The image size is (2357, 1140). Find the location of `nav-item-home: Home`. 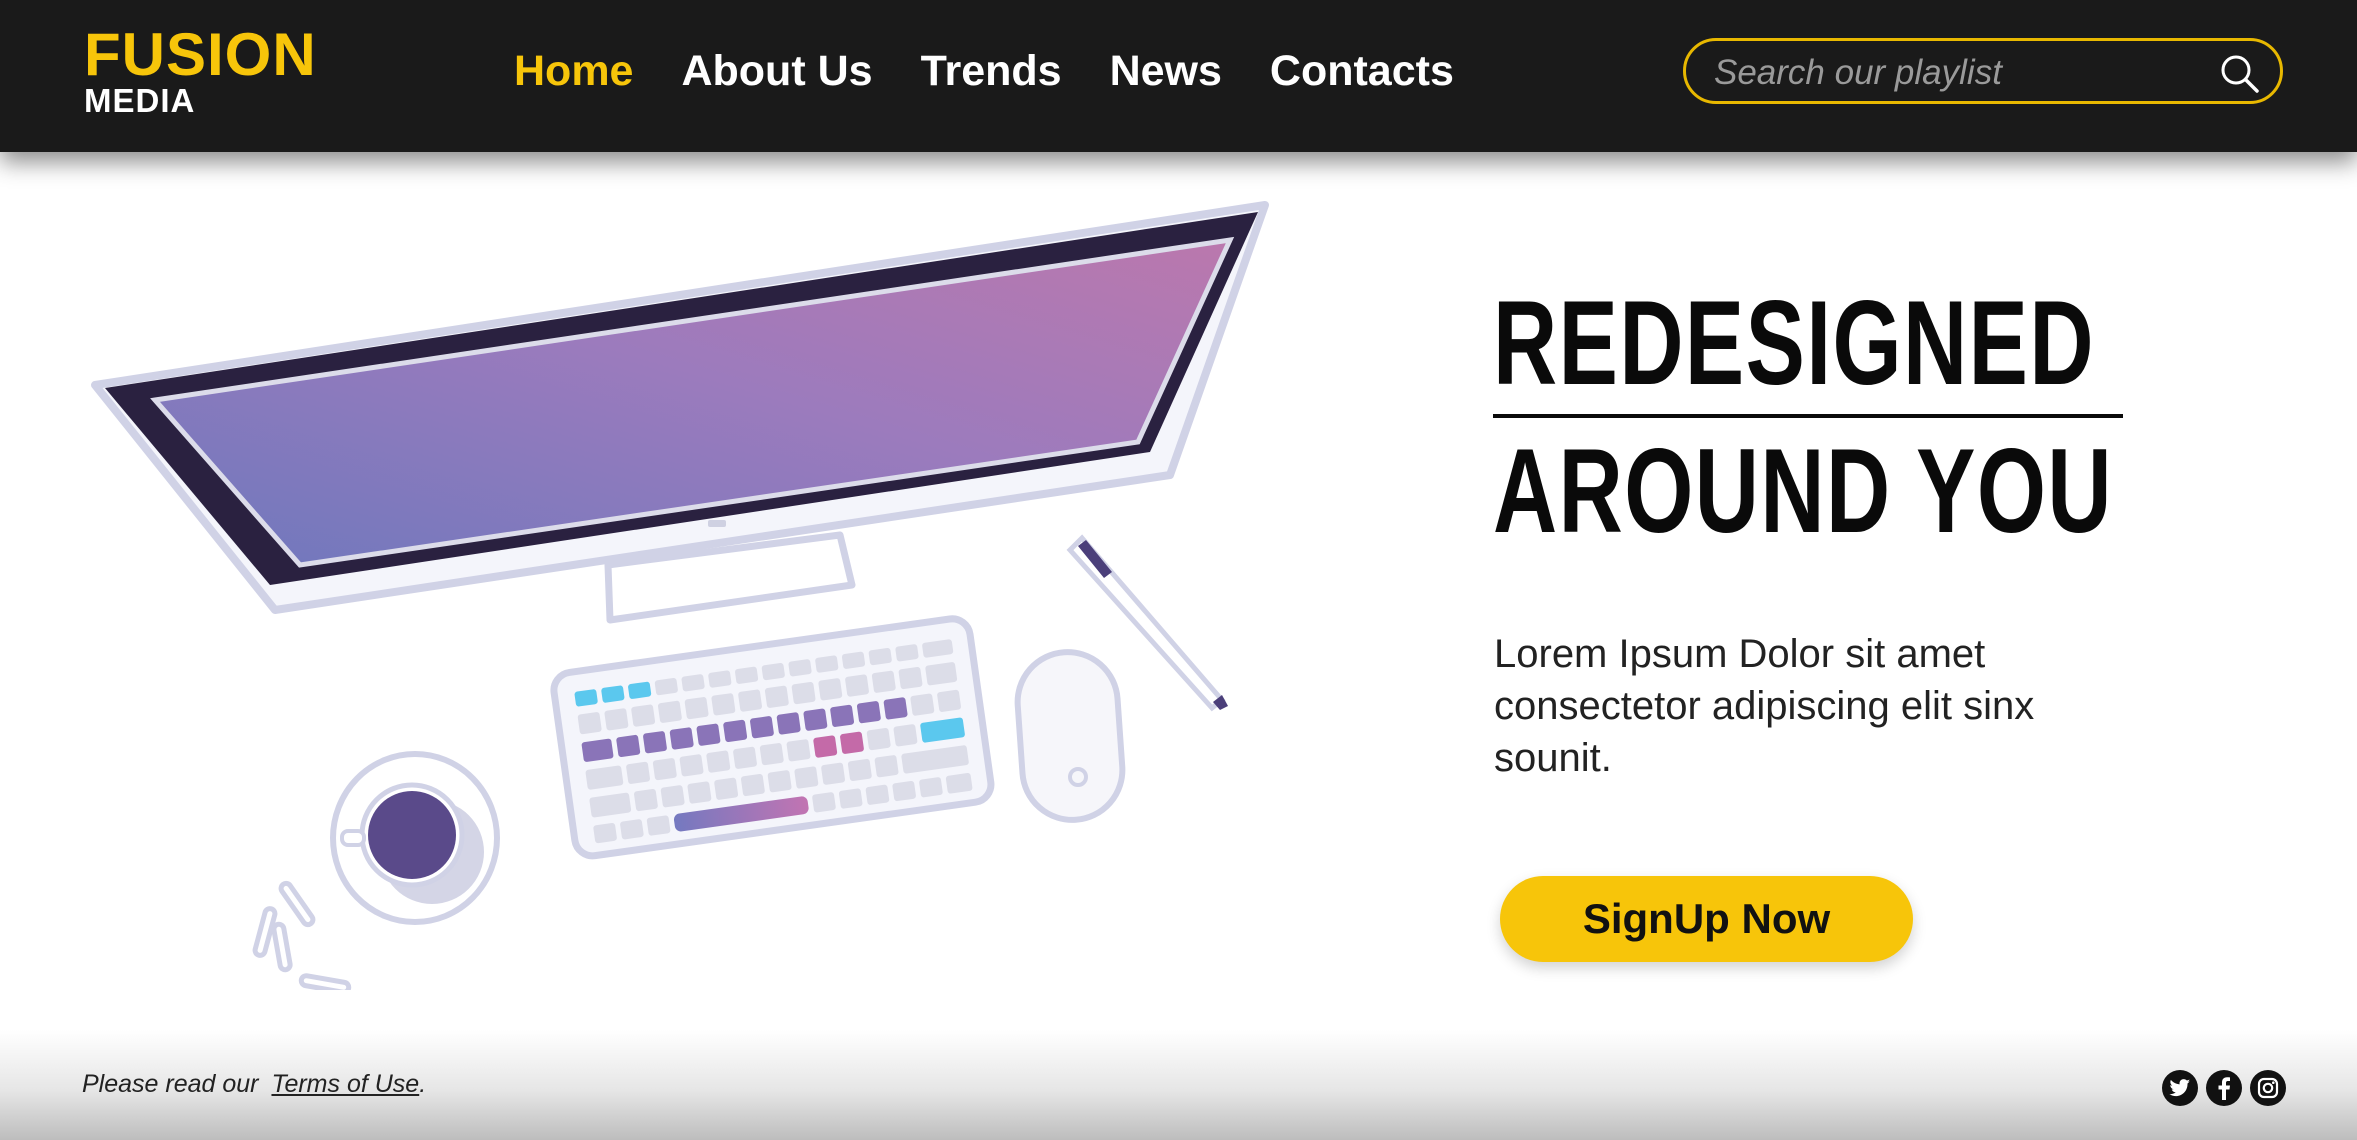

nav-item-home: Home is located at coordinates (573, 71).